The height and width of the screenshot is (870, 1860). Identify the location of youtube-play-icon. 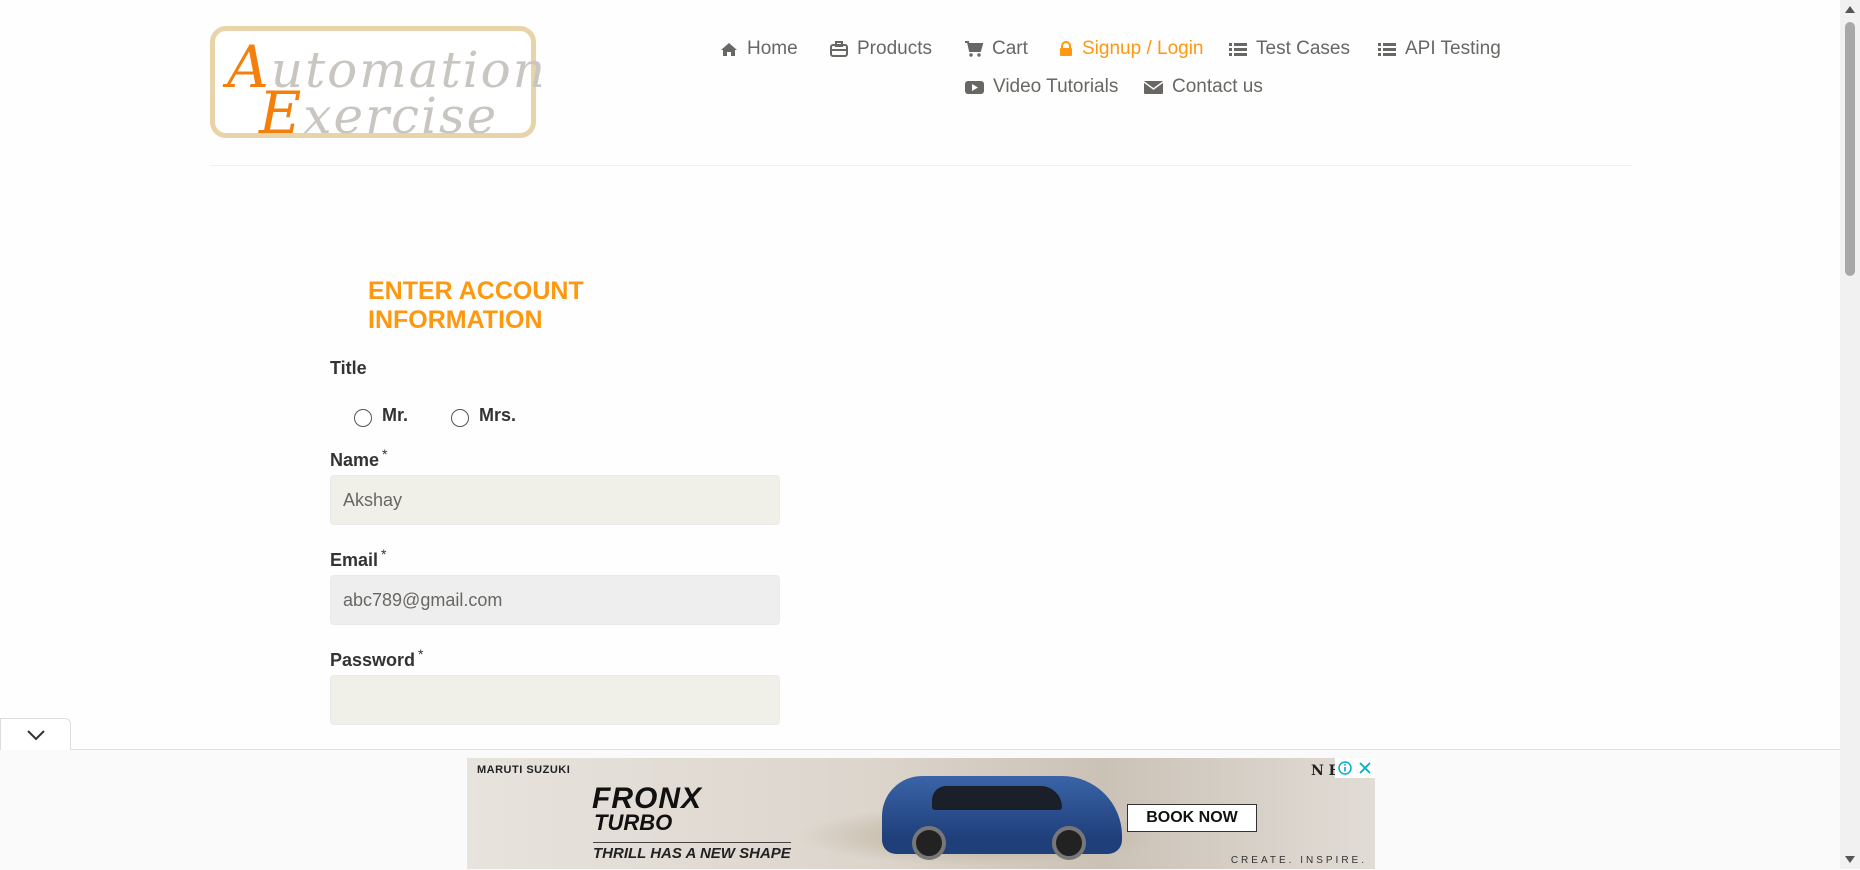
(974, 87).